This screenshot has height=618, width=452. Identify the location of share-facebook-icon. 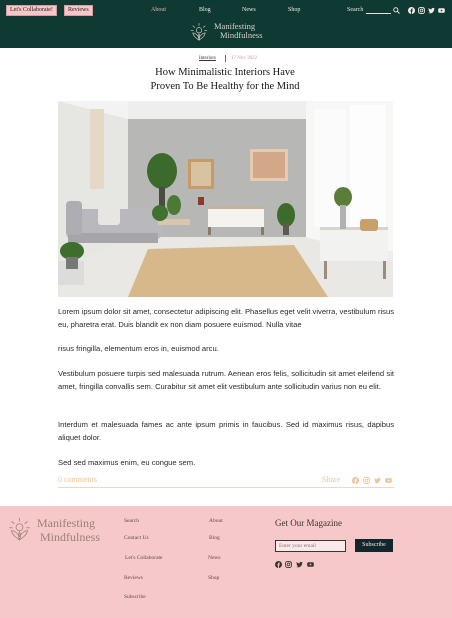
(355, 480).